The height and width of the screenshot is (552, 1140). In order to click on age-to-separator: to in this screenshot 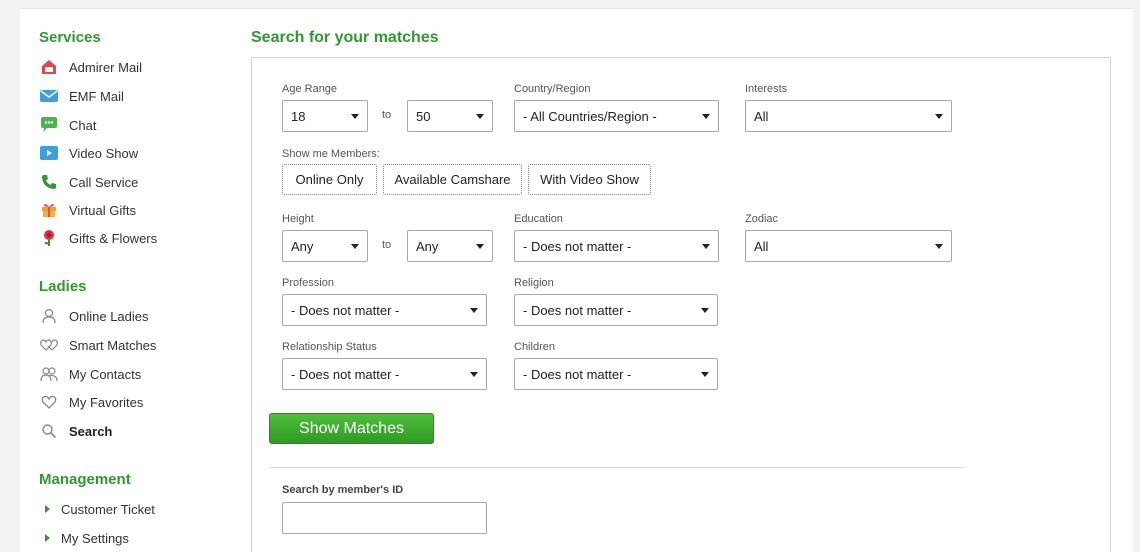, I will do `click(387, 115)`.